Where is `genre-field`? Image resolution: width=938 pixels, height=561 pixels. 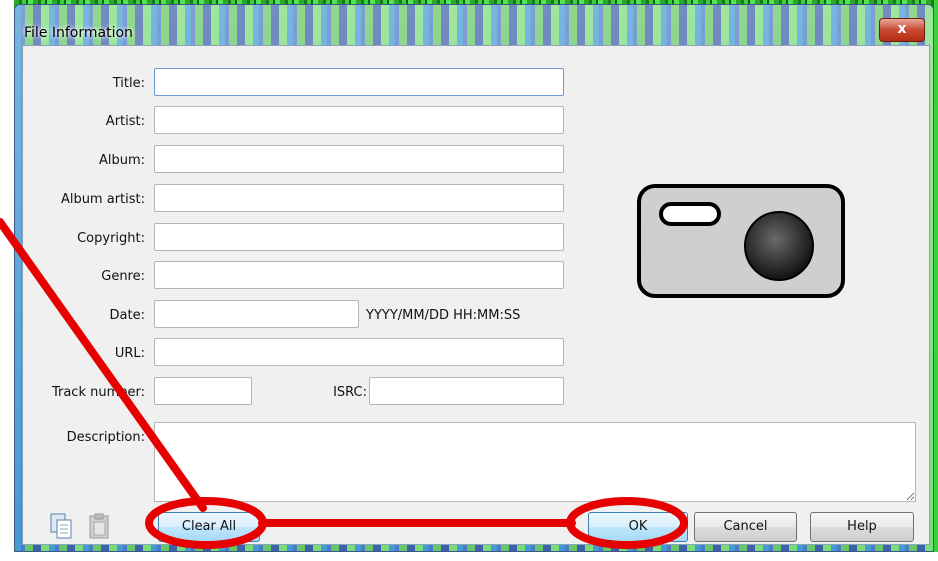
genre-field is located at coordinates (359, 275).